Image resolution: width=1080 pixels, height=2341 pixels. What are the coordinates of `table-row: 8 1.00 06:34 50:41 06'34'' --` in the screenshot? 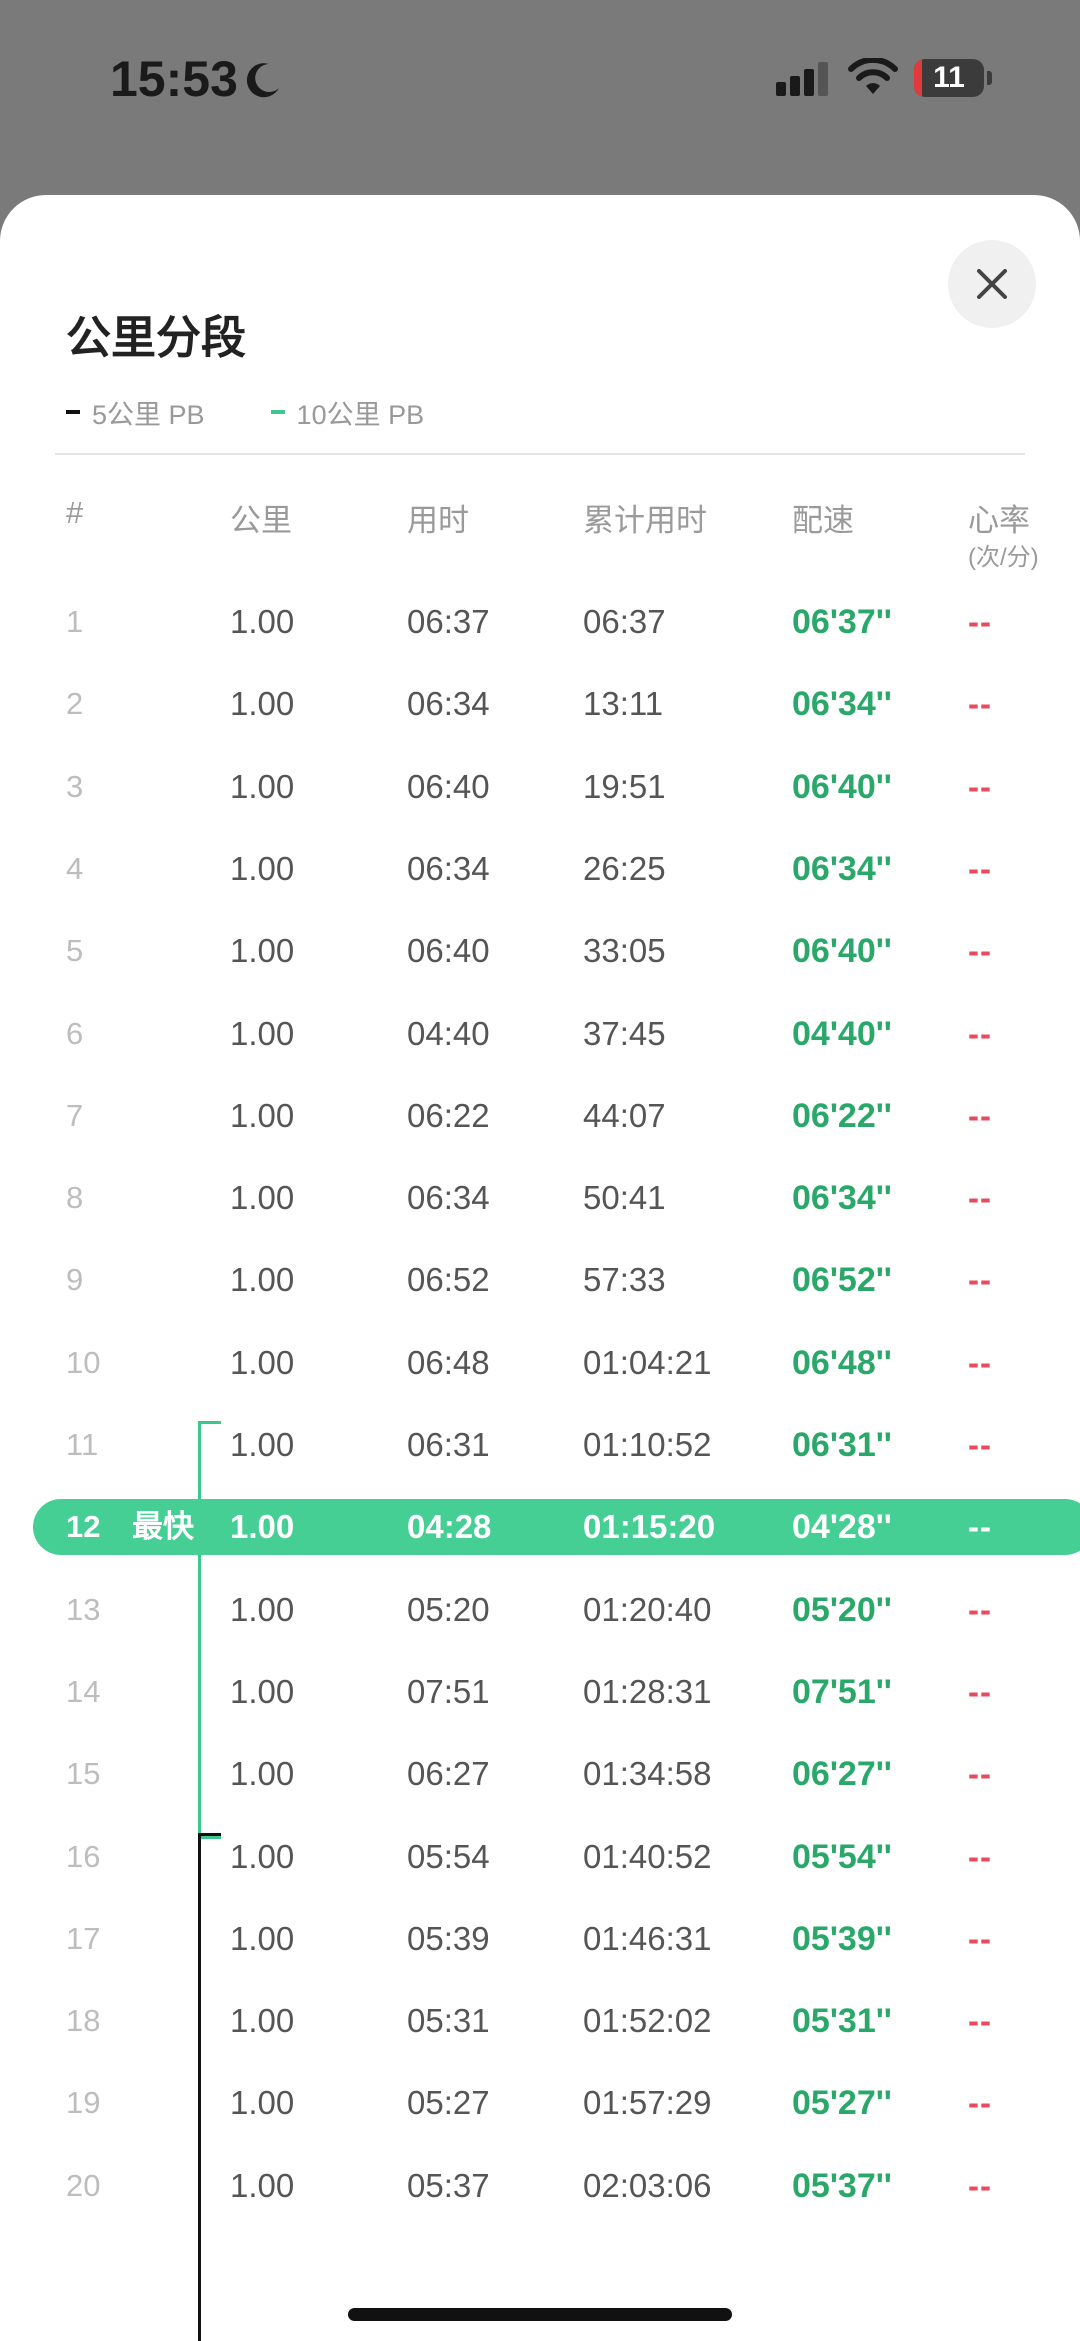 It's located at (540, 1198).